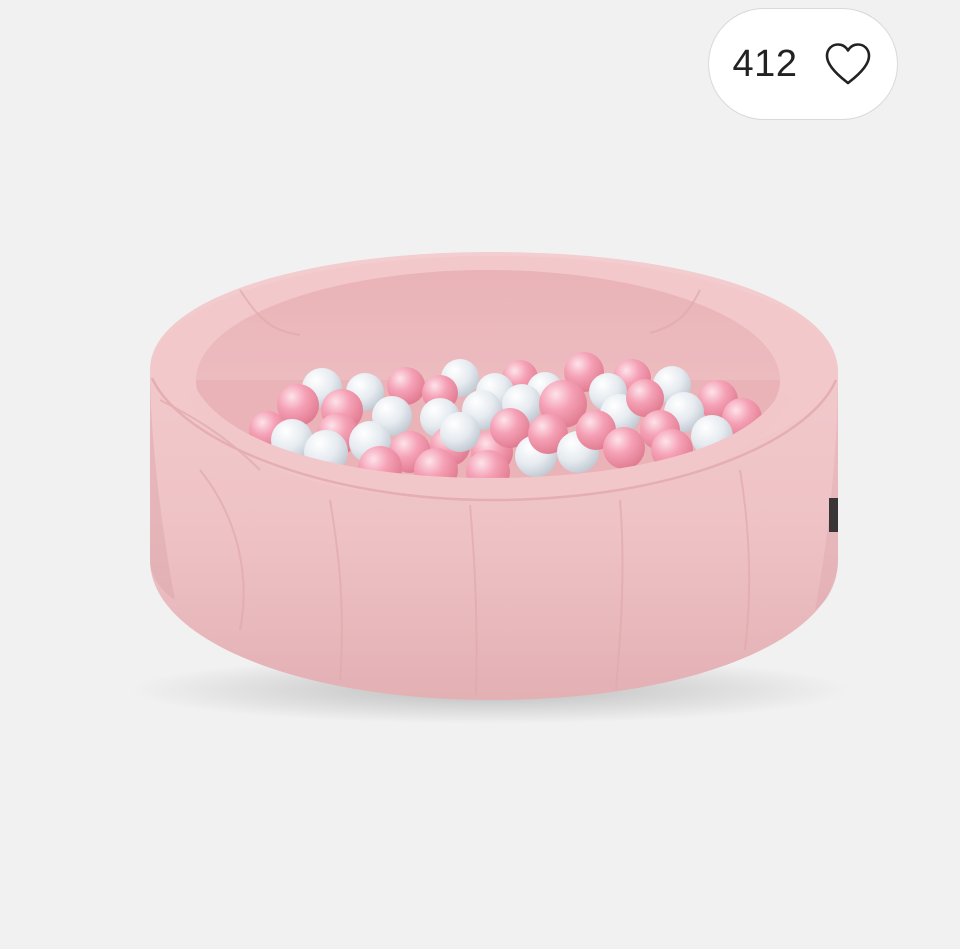 This screenshot has height=949, width=960. What do you see at coordinates (833, 515) in the screenshot?
I see `brand-tag` at bounding box center [833, 515].